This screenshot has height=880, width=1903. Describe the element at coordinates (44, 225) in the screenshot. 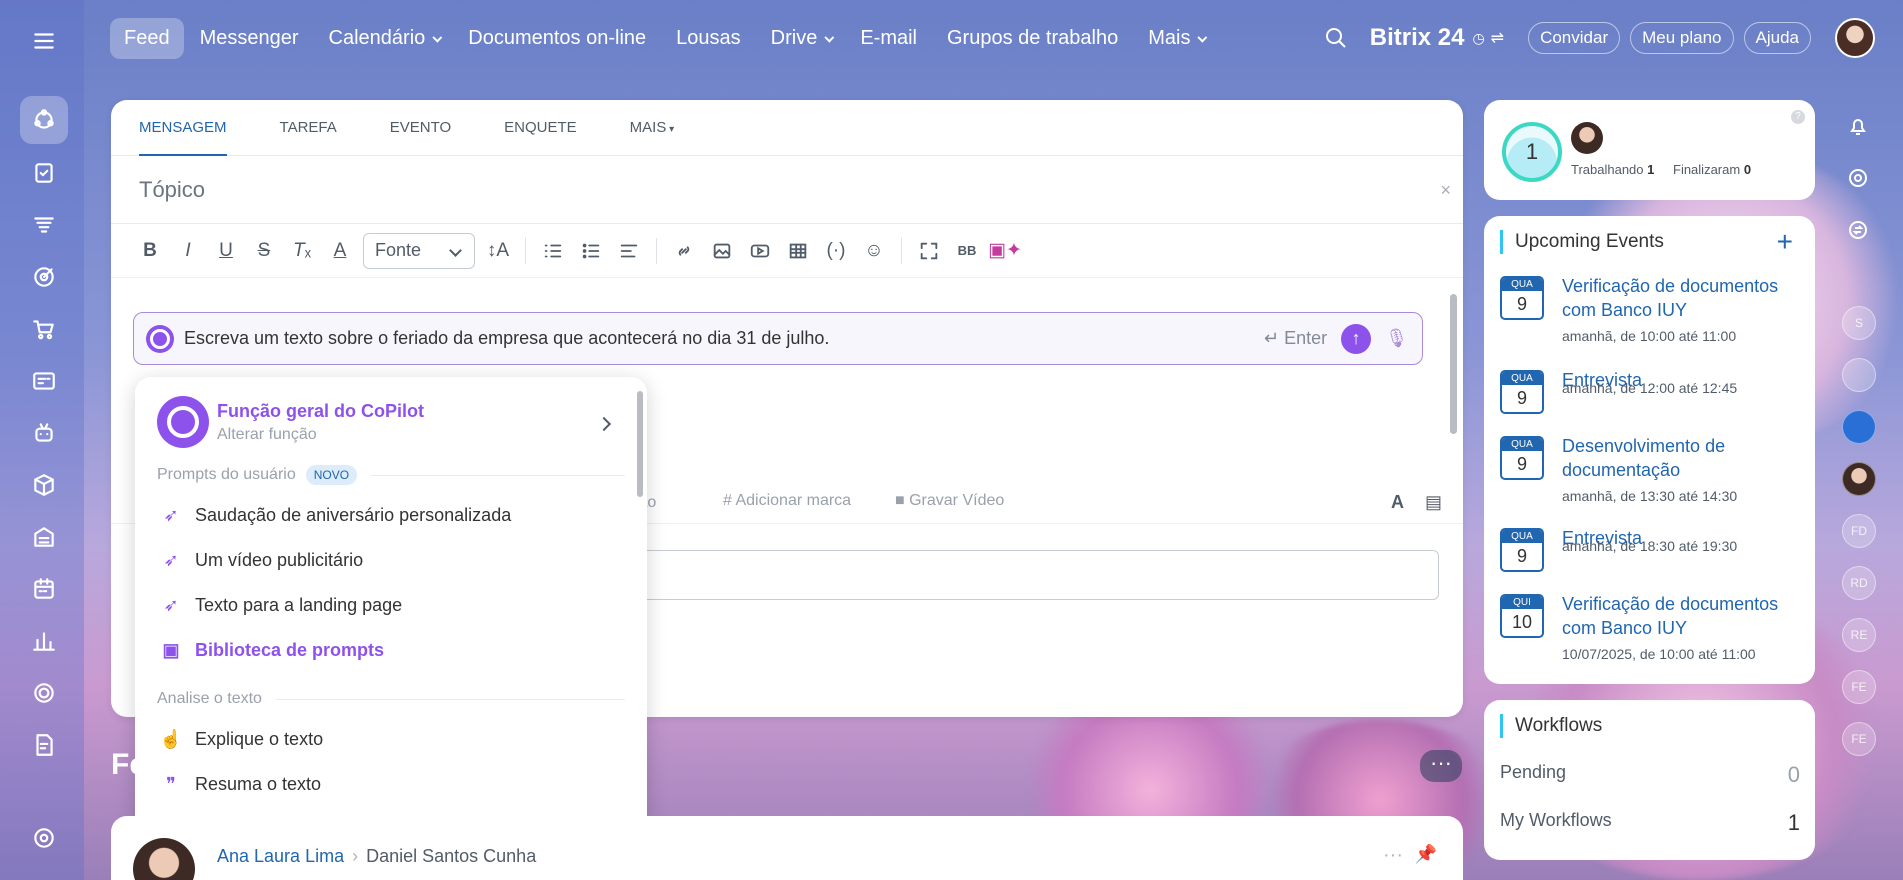

I see `crm-icon` at that location.